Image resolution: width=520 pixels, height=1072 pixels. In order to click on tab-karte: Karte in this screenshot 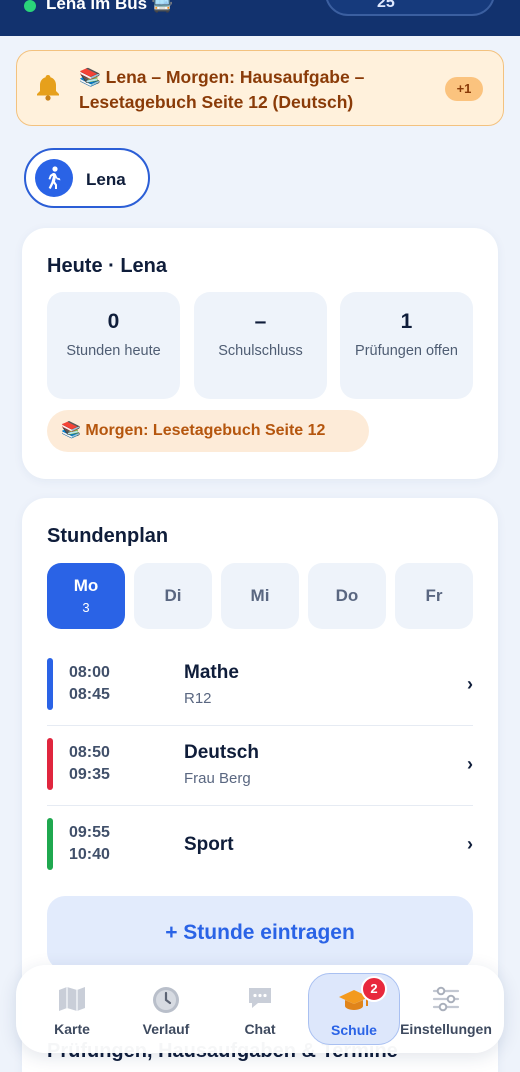, I will do `click(72, 1009)`.